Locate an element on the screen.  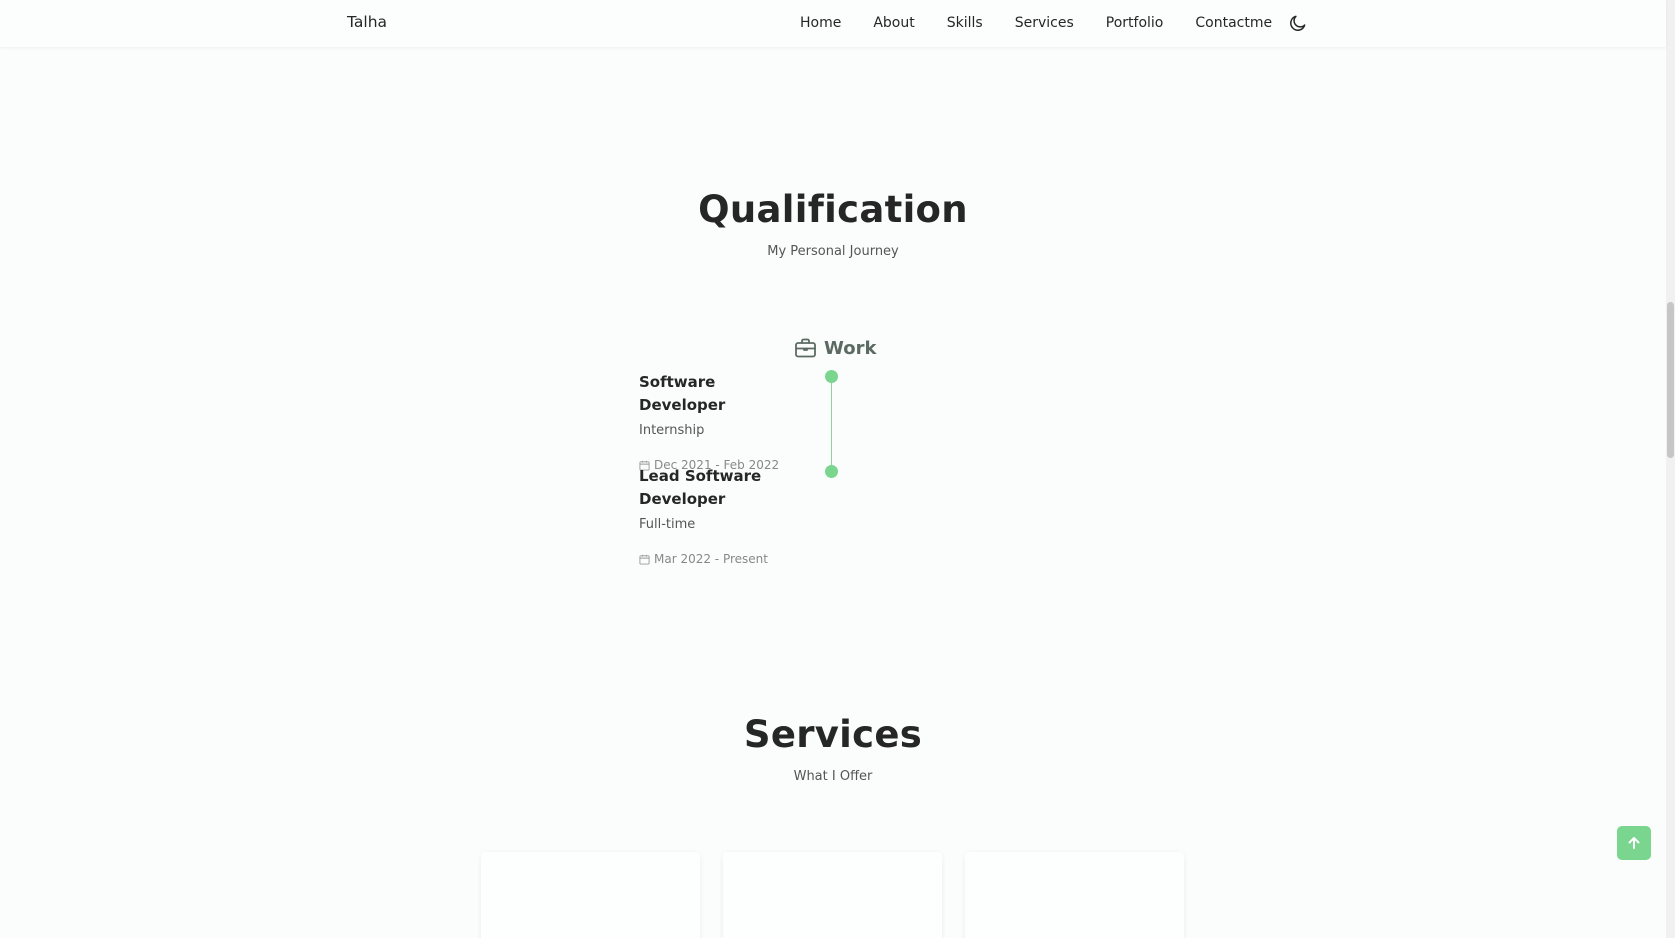
tab-work-label: Work is located at coordinates (850, 348).